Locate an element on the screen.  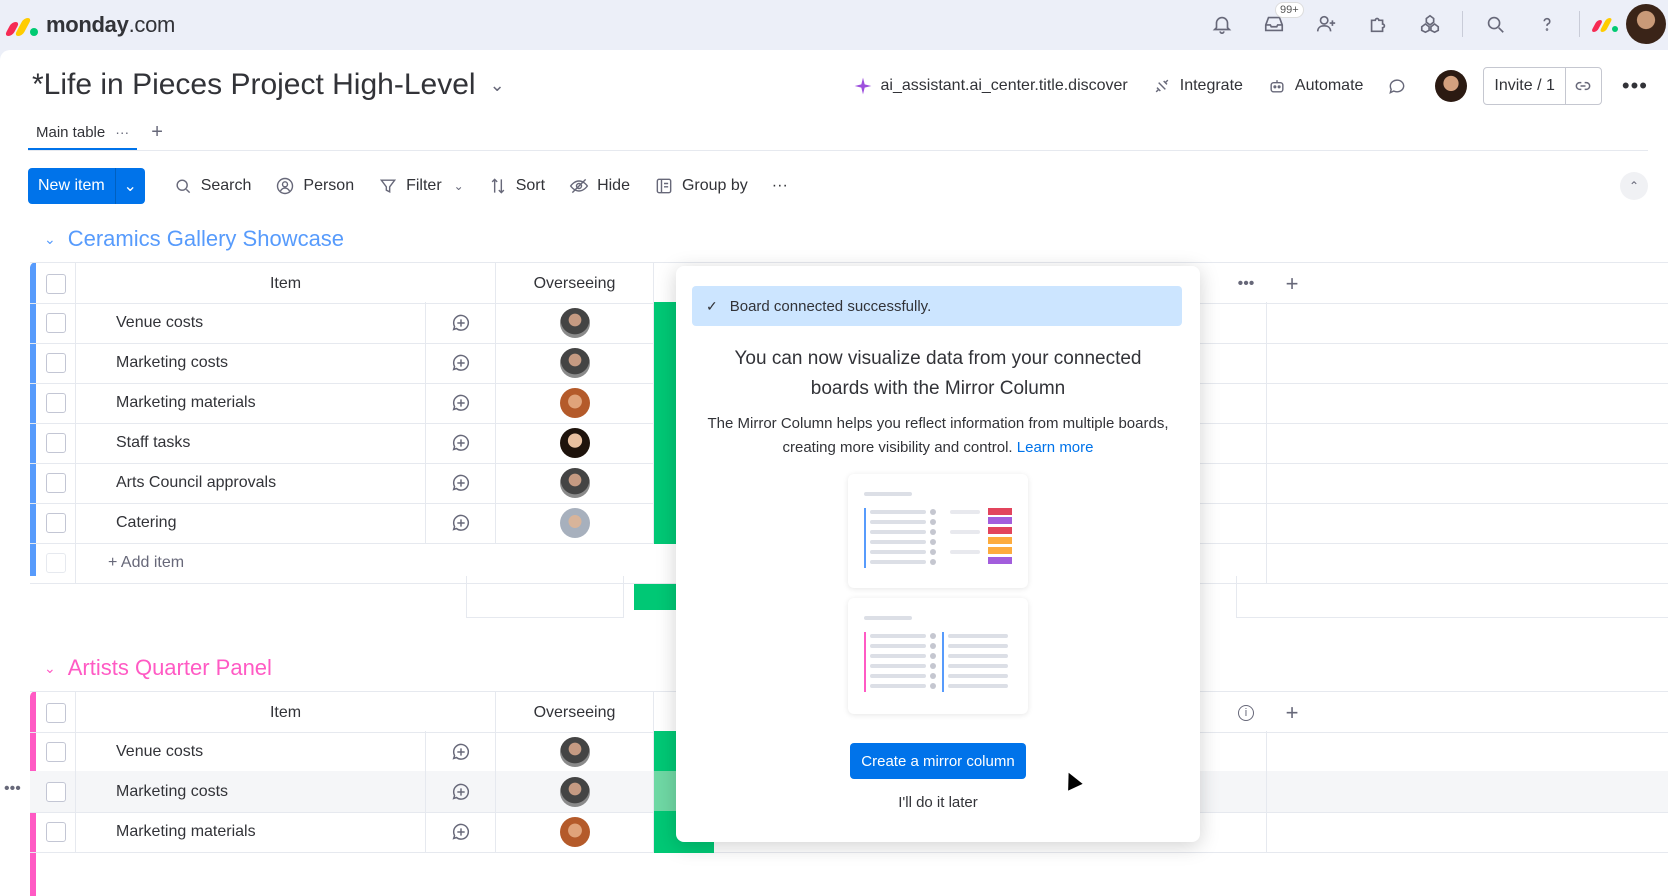
monday-logo: monday.com is located at coordinates (89, 25).